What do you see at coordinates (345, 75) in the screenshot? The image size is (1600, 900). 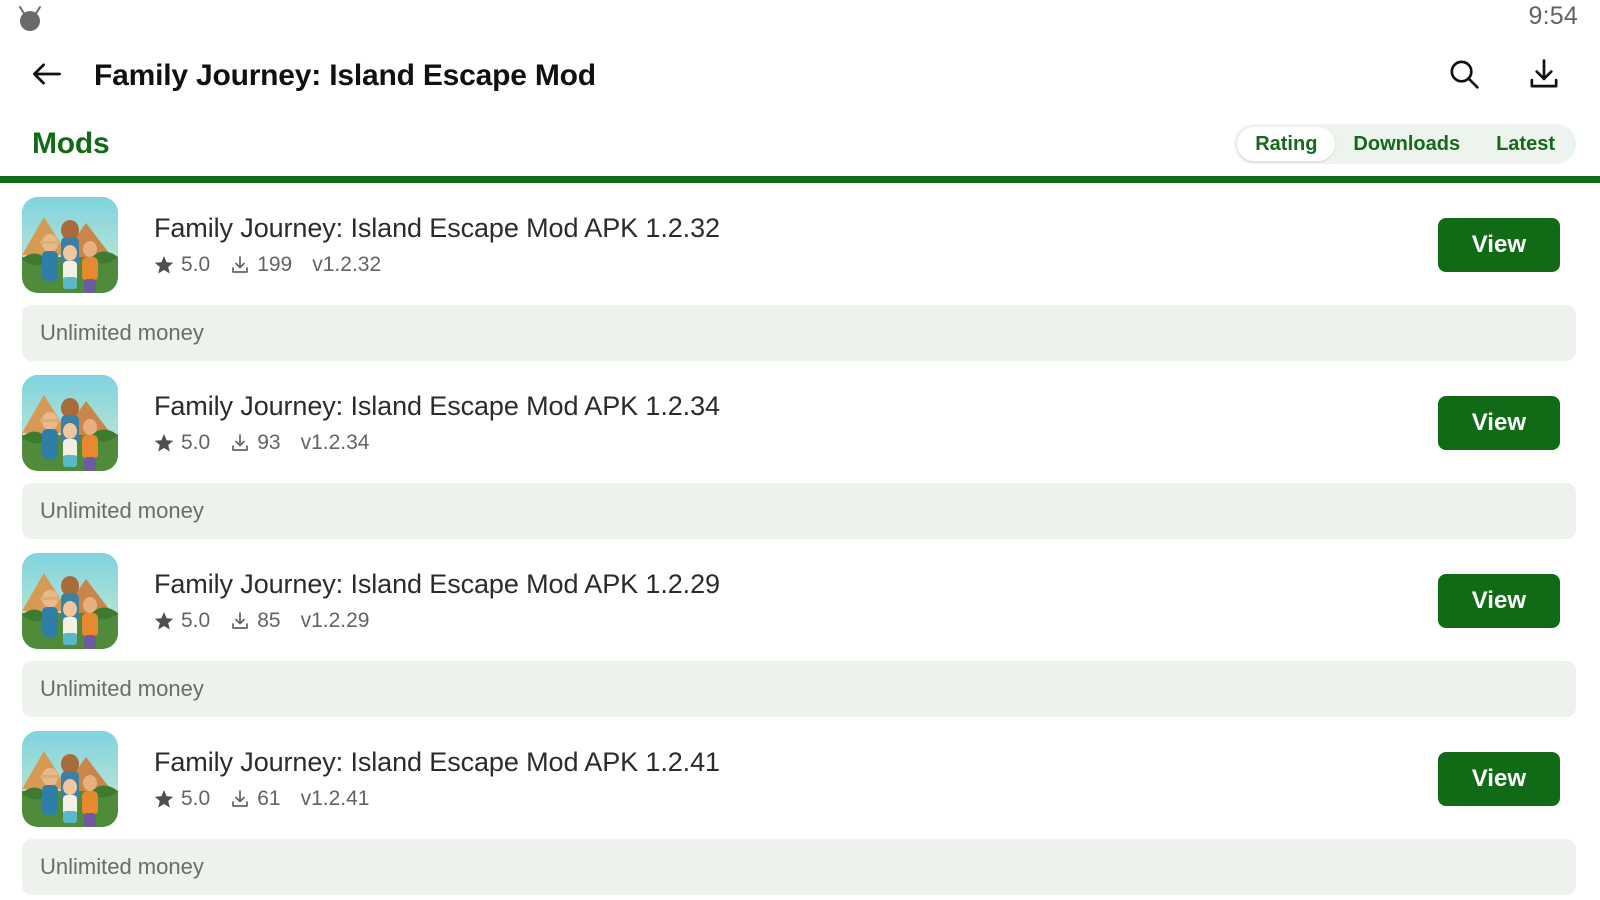 I see `page-title: Family Journey: Island Escape Mod` at bounding box center [345, 75].